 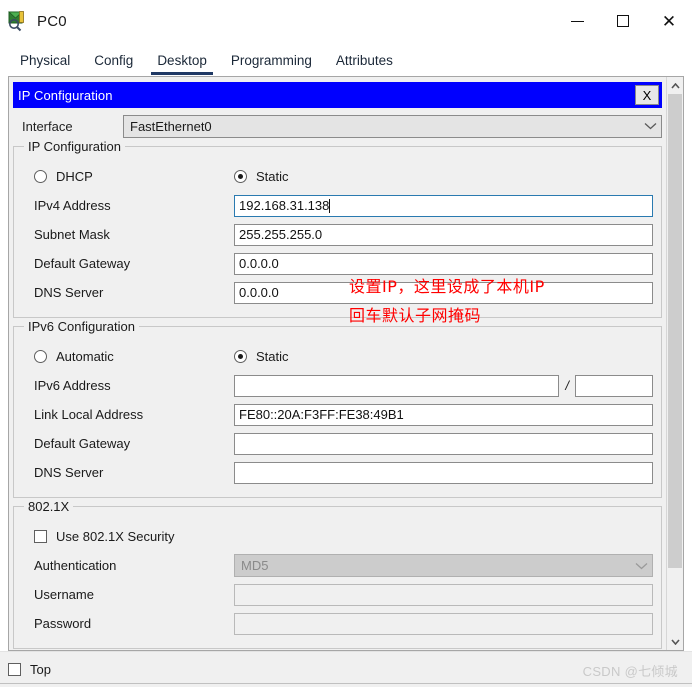 I want to click on maximize-button, so click(x=623, y=21).